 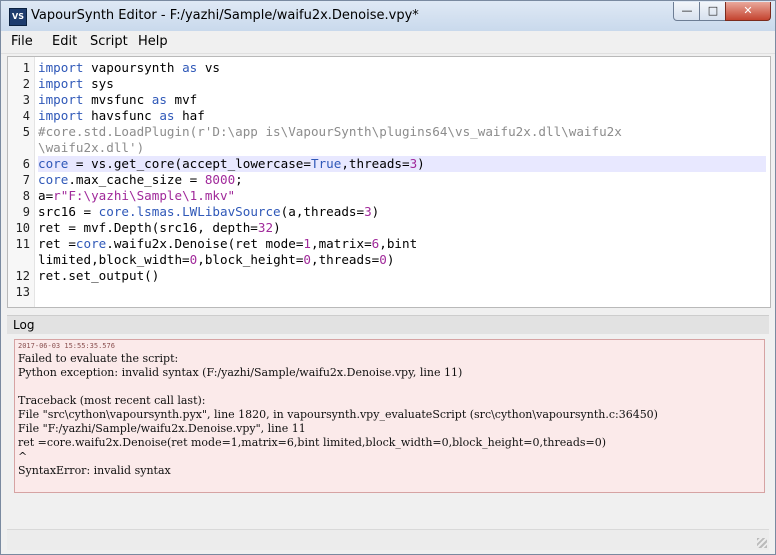 I want to click on code-line: a=r"F:\yazhi\Sample\1.mkv", so click(x=402, y=196).